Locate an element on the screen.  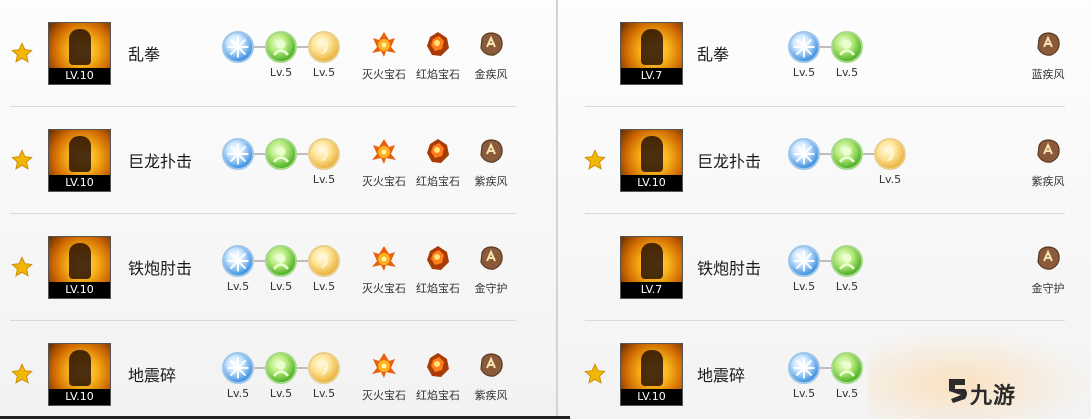
panel-divider is located at coordinates (556, 209).